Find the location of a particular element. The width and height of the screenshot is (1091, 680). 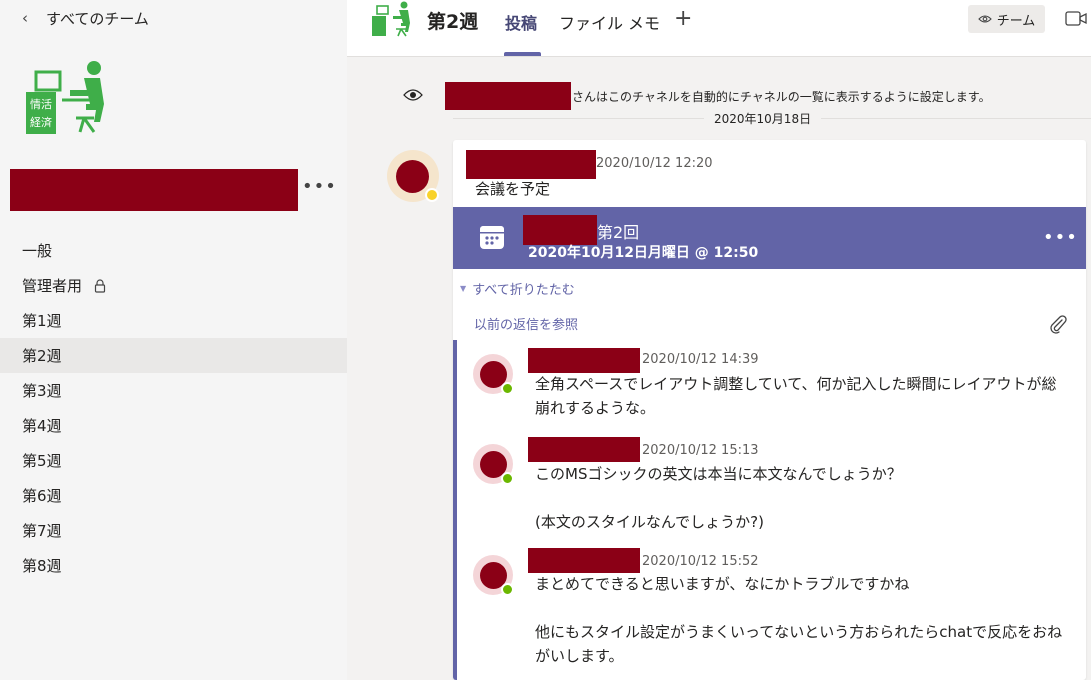

channel-item-week8: 第8週 is located at coordinates (173, 565).